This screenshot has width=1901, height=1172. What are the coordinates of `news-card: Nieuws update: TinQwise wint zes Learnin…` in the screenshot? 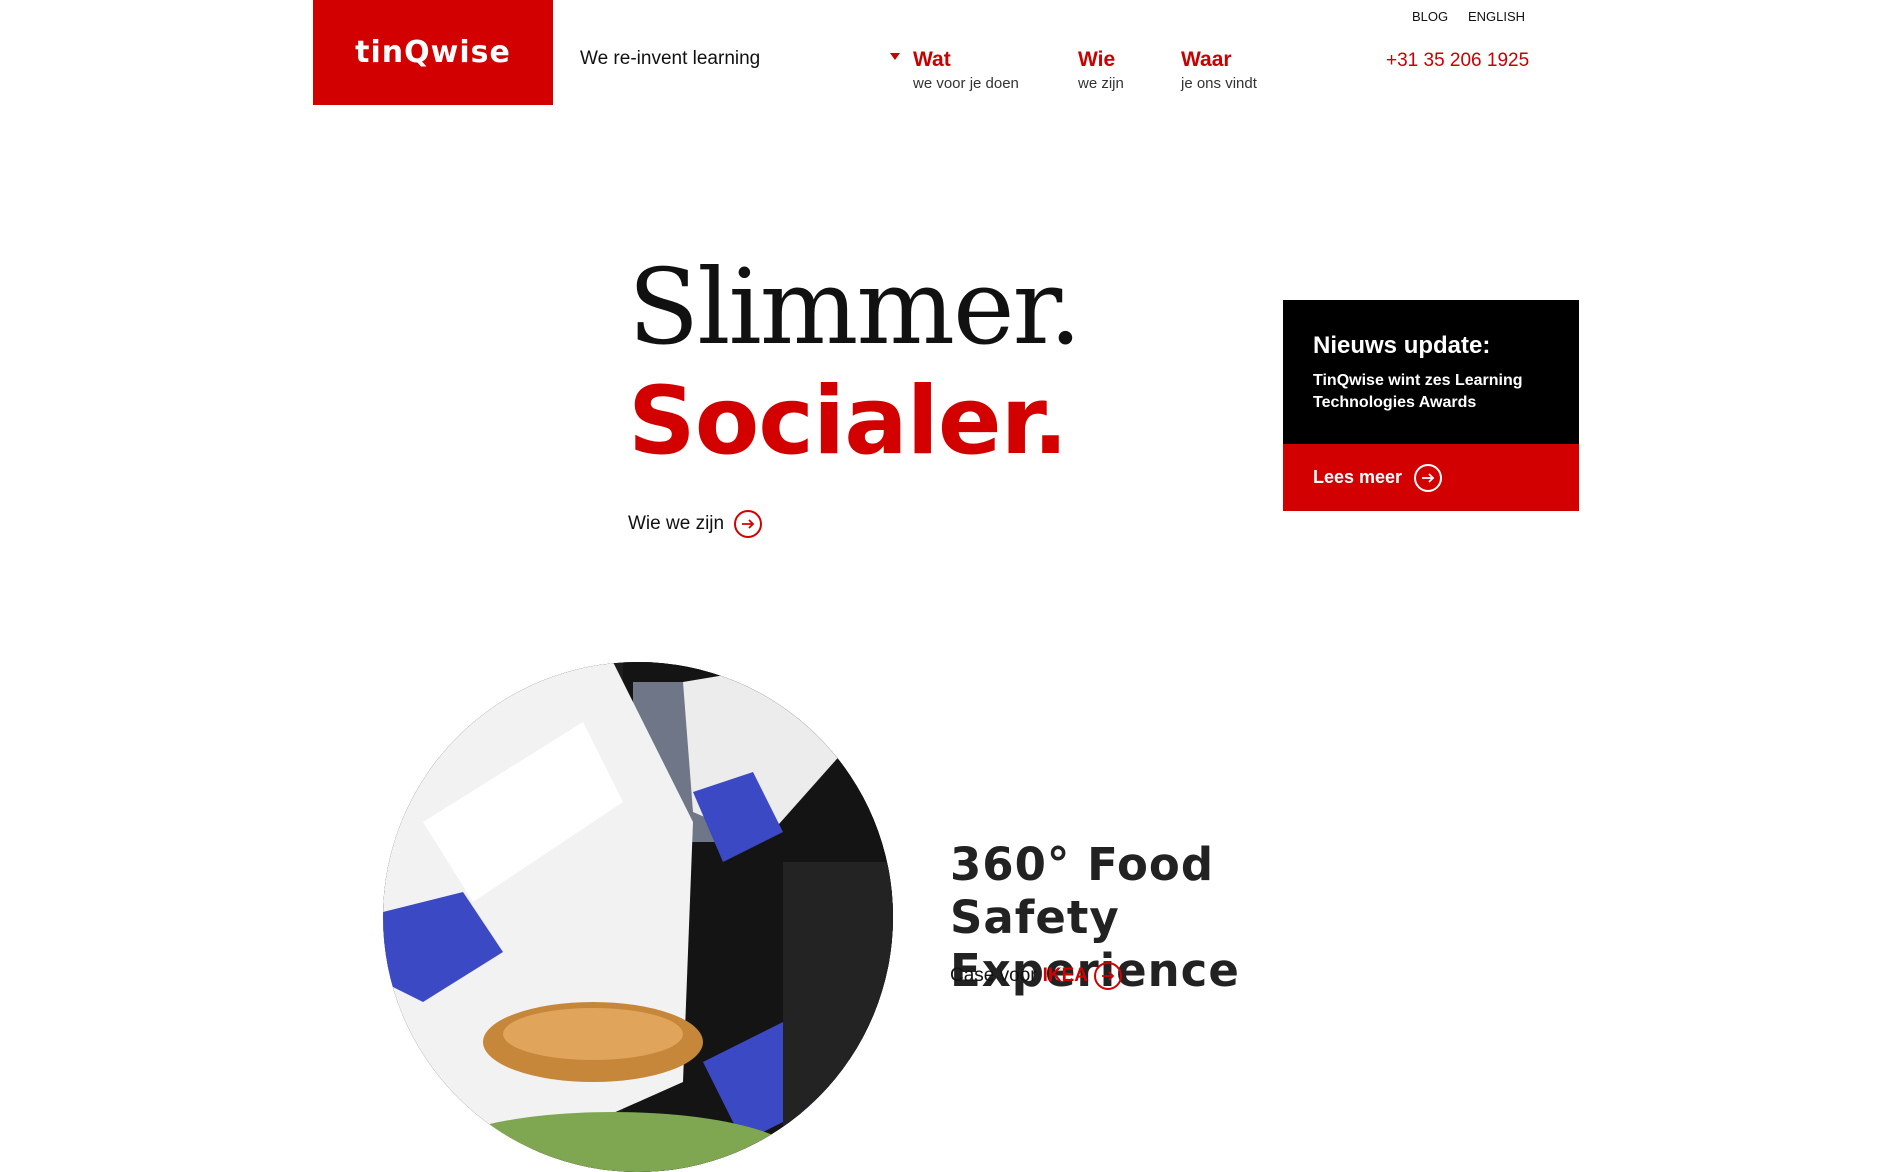 It's located at (1431, 405).